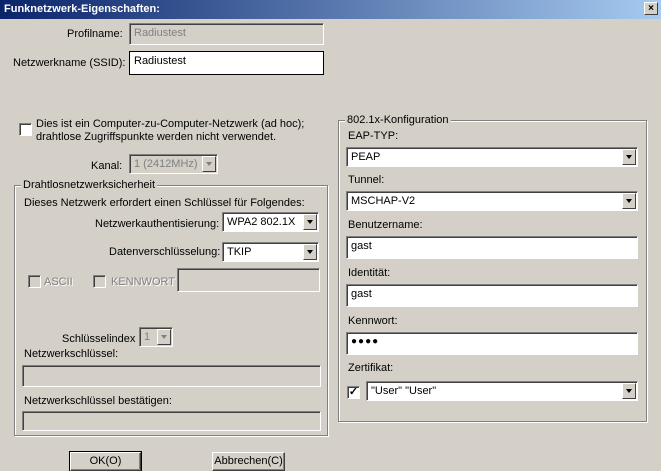 The height and width of the screenshot is (471, 661). What do you see at coordinates (492, 201) in the screenshot?
I see `tunnel-select: MSCHAP-V2` at bounding box center [492, 201].